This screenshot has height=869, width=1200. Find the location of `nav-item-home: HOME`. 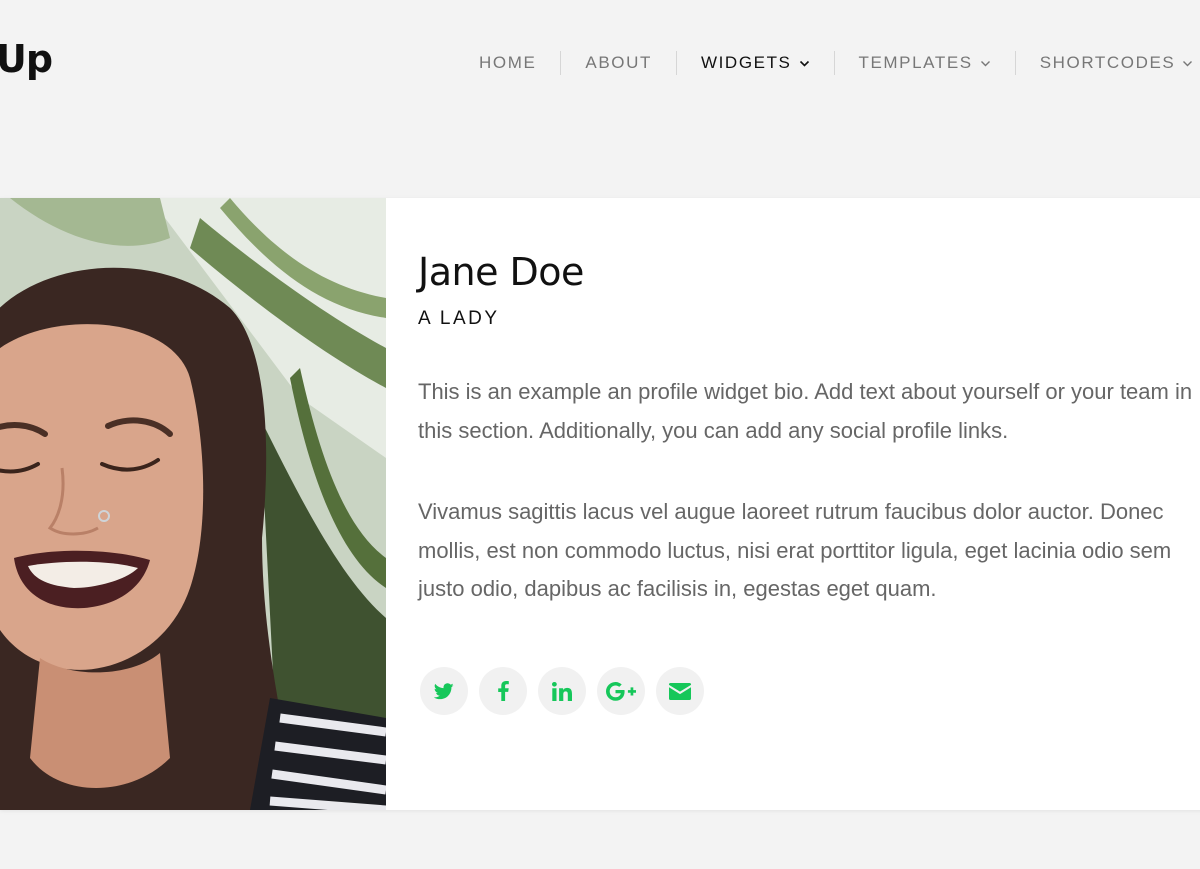

nav-item-home: HOME is located at coordinates (507, 63).